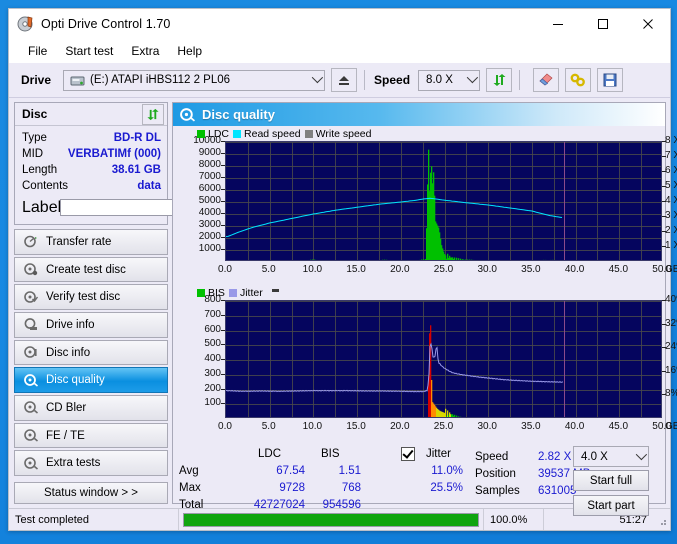 This screenshot has height=544, width=677. What do you see at coordinates (89, 51) in the screenshot?
I see `menu-item-start-test: Start test` at bounding box center [89, 51].